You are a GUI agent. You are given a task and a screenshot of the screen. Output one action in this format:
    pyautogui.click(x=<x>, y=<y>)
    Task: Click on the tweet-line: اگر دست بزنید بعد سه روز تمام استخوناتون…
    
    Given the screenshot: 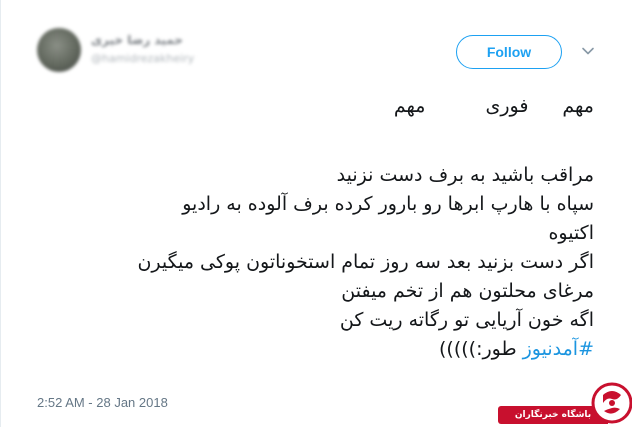 What is the action you would take?
    pyautogui.click(x=365, y=262)
    